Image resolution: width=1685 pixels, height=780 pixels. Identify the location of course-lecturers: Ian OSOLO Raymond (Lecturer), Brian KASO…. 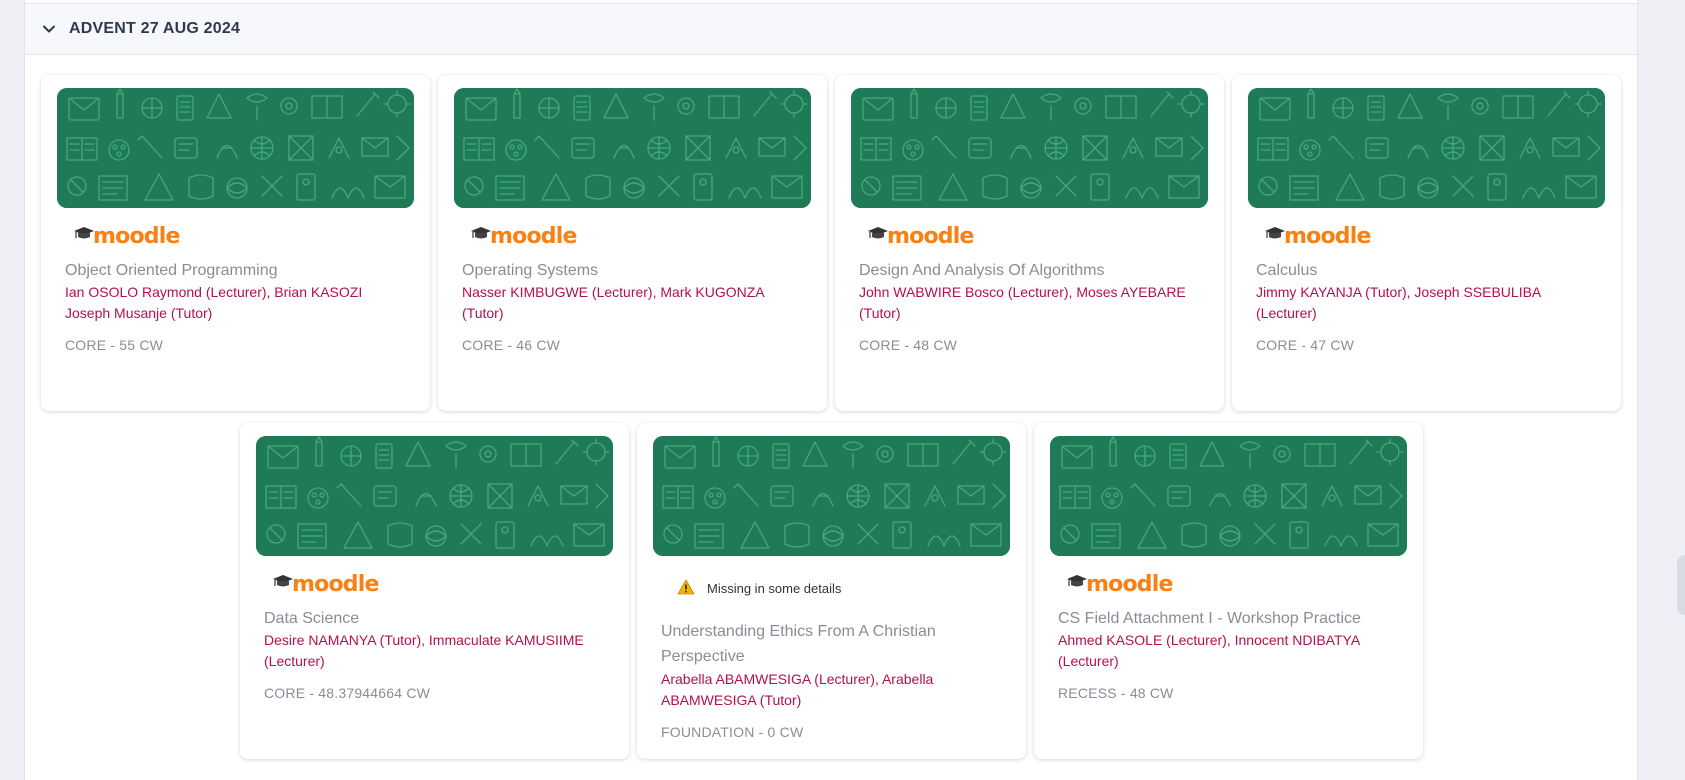
(214, 302).